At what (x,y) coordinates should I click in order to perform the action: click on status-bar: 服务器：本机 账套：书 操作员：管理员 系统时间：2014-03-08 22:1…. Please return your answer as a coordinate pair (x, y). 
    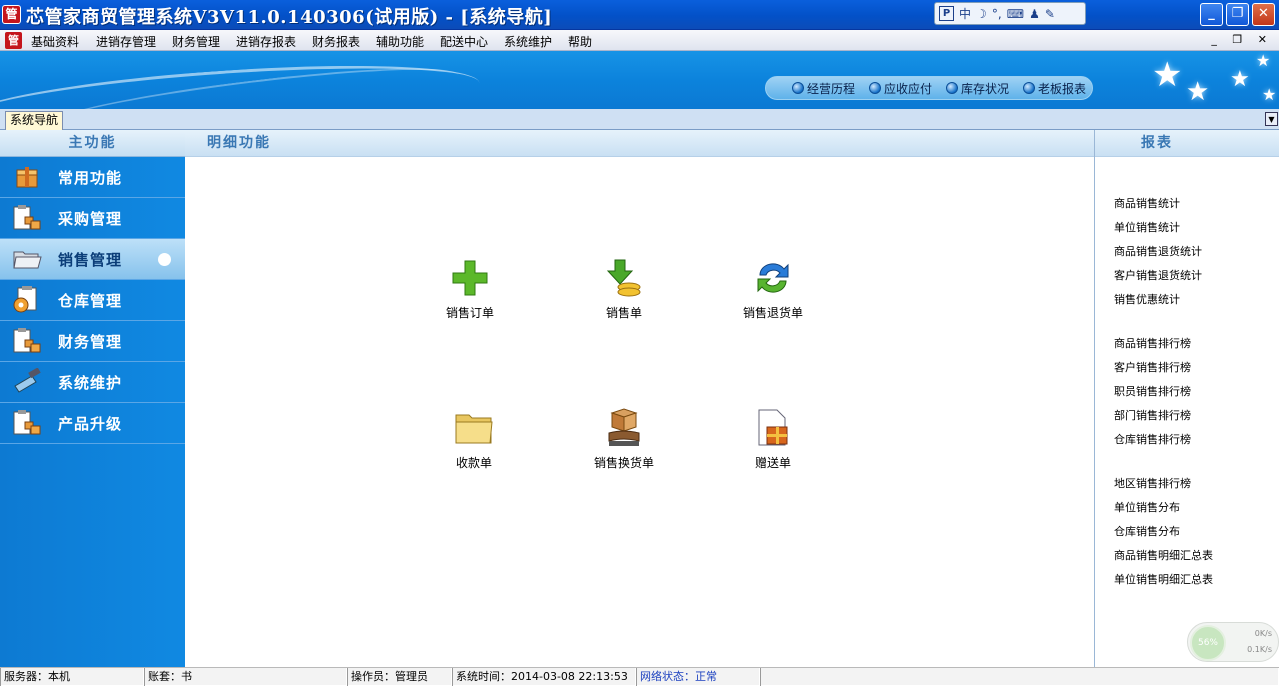
    Looking at the image, I should click on (639, 676).